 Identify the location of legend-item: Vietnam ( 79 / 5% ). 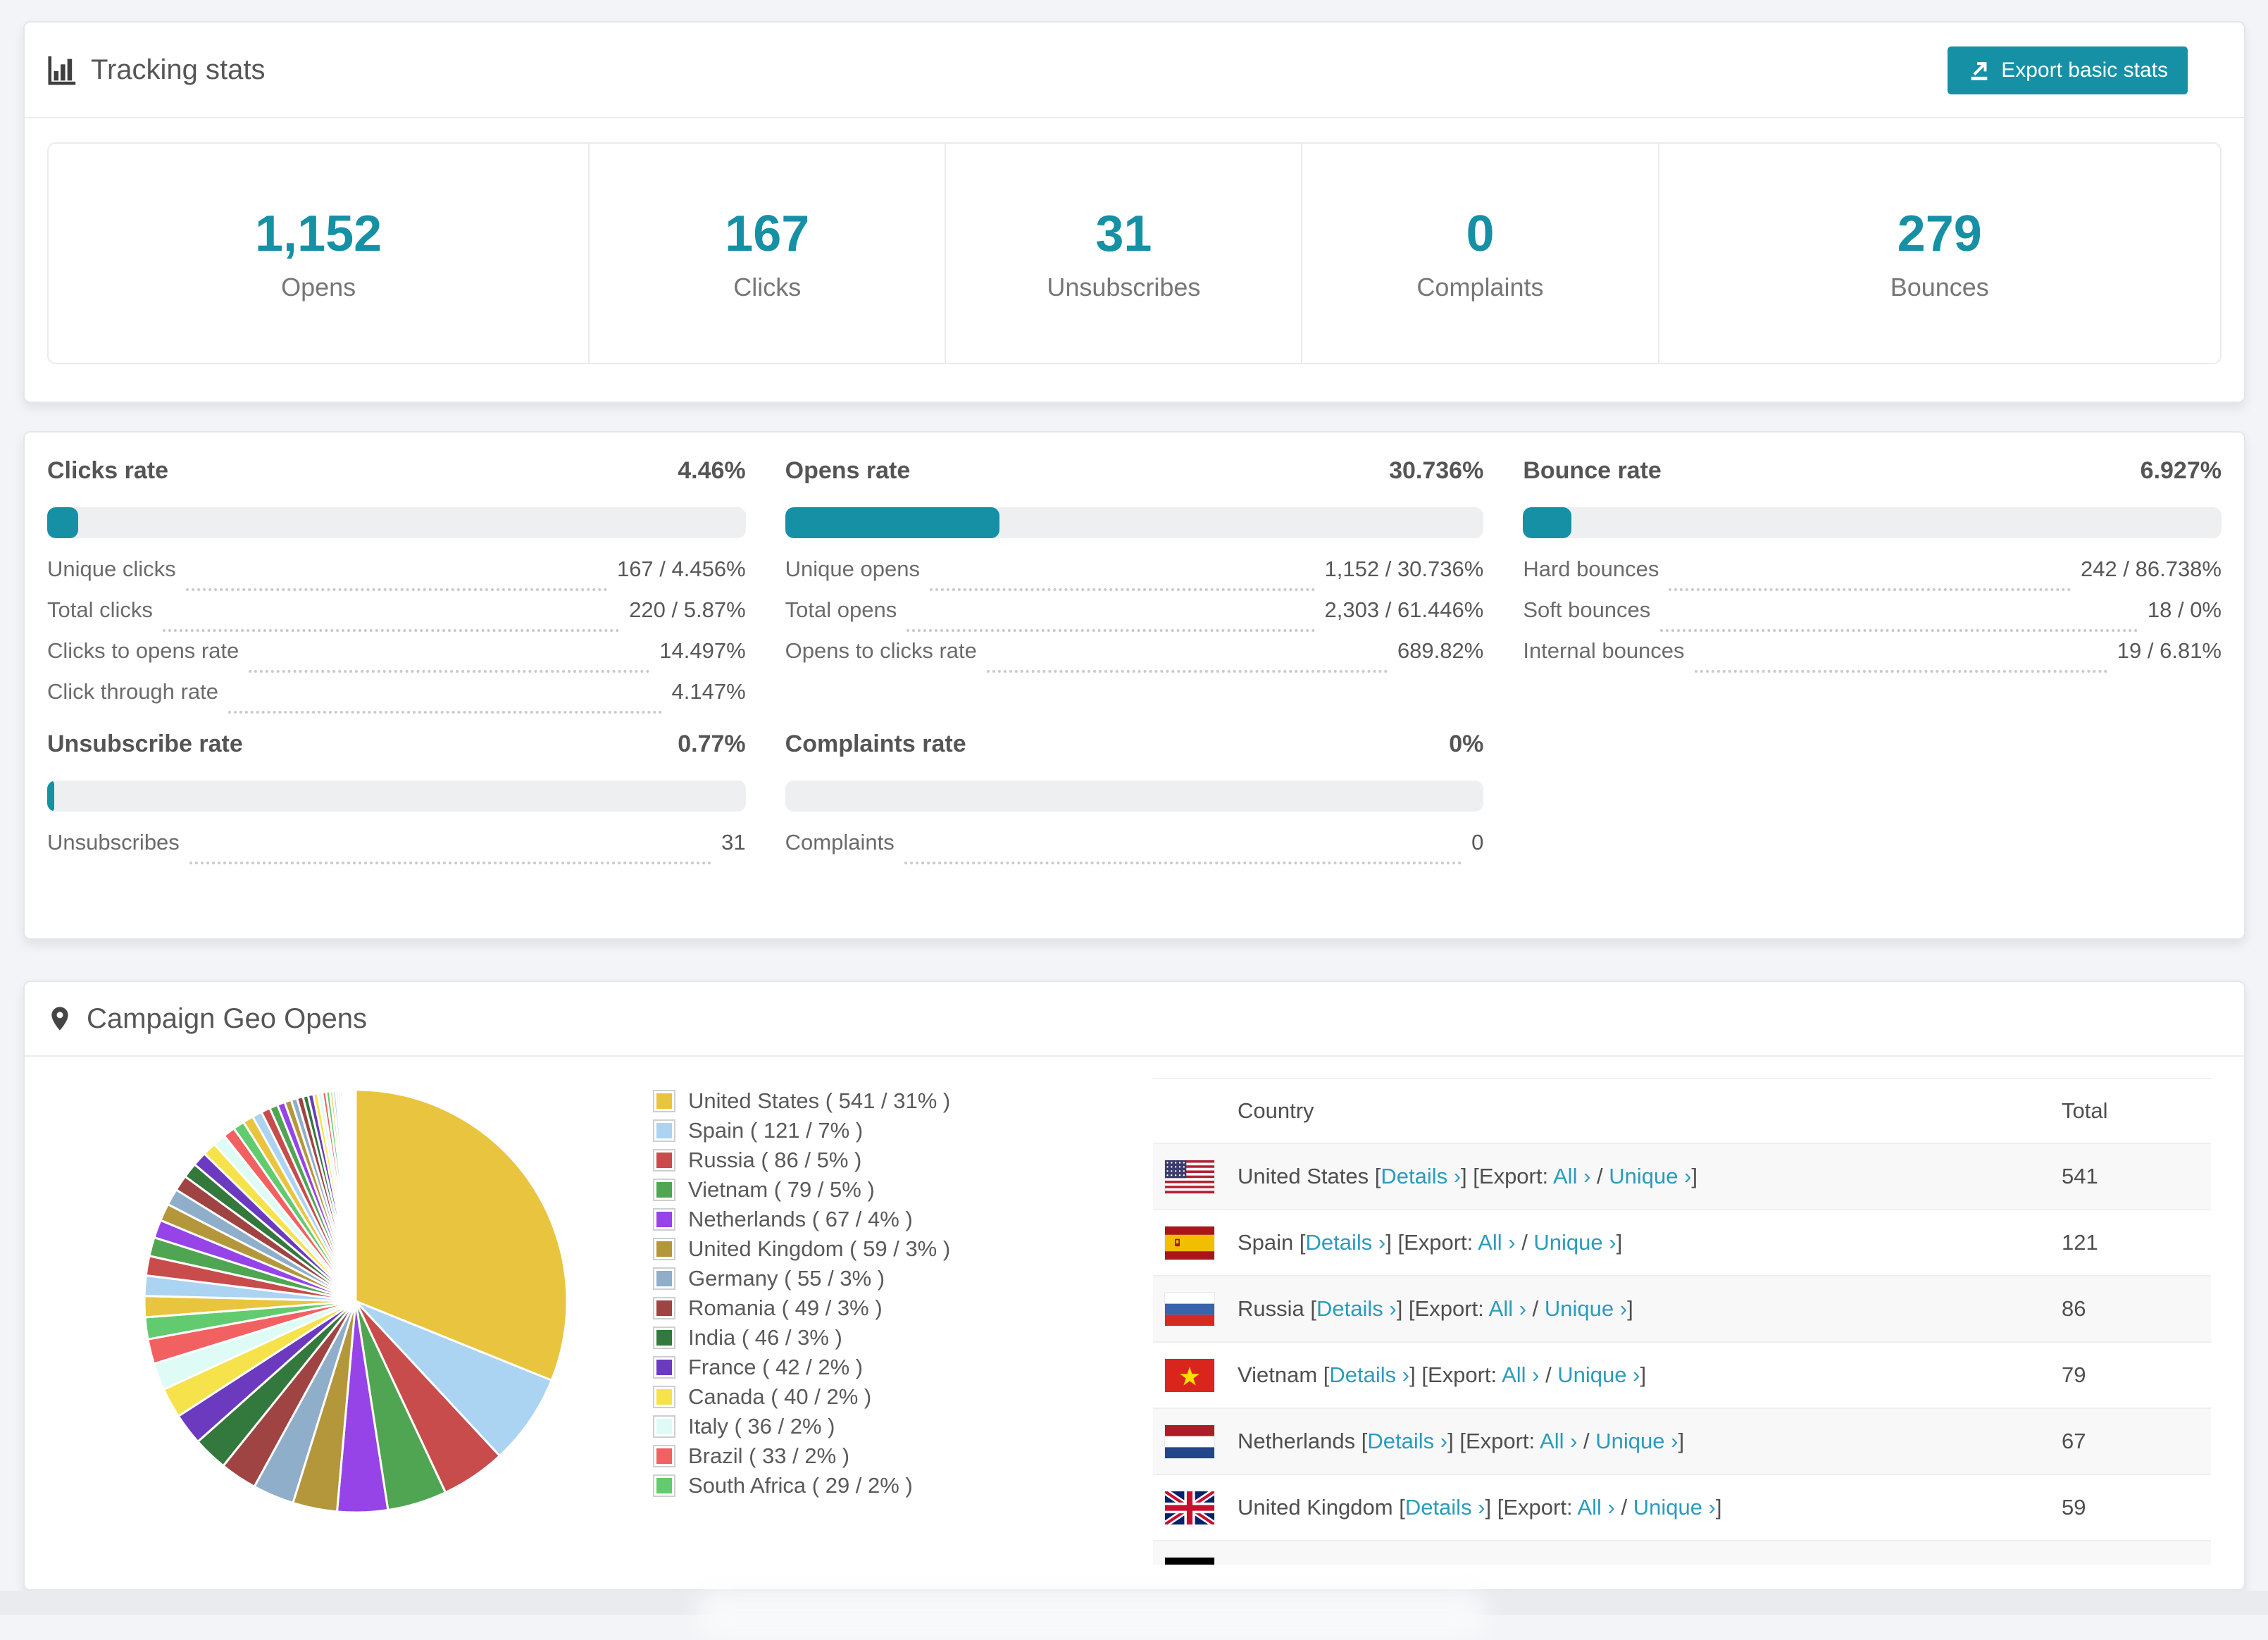
(801, 1190).